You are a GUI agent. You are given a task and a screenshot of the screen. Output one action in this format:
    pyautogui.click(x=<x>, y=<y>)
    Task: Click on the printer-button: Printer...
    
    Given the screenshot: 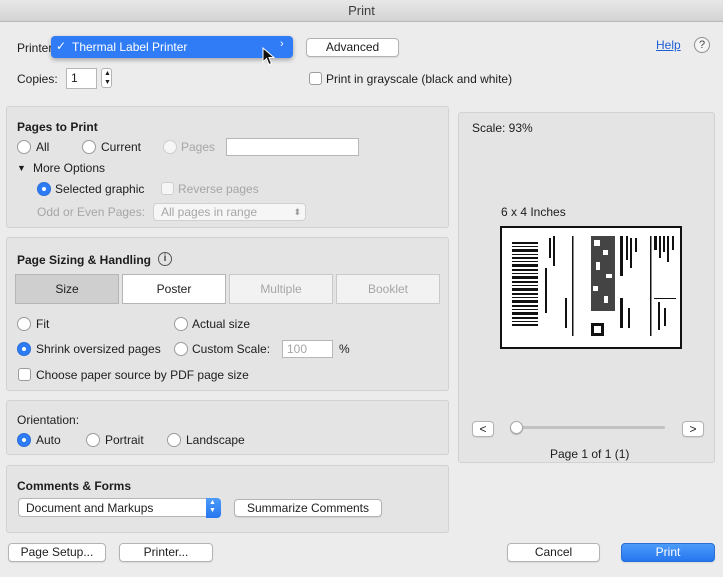 What is the action you would take?
    pyautogui.click(x=166, y=552)
    